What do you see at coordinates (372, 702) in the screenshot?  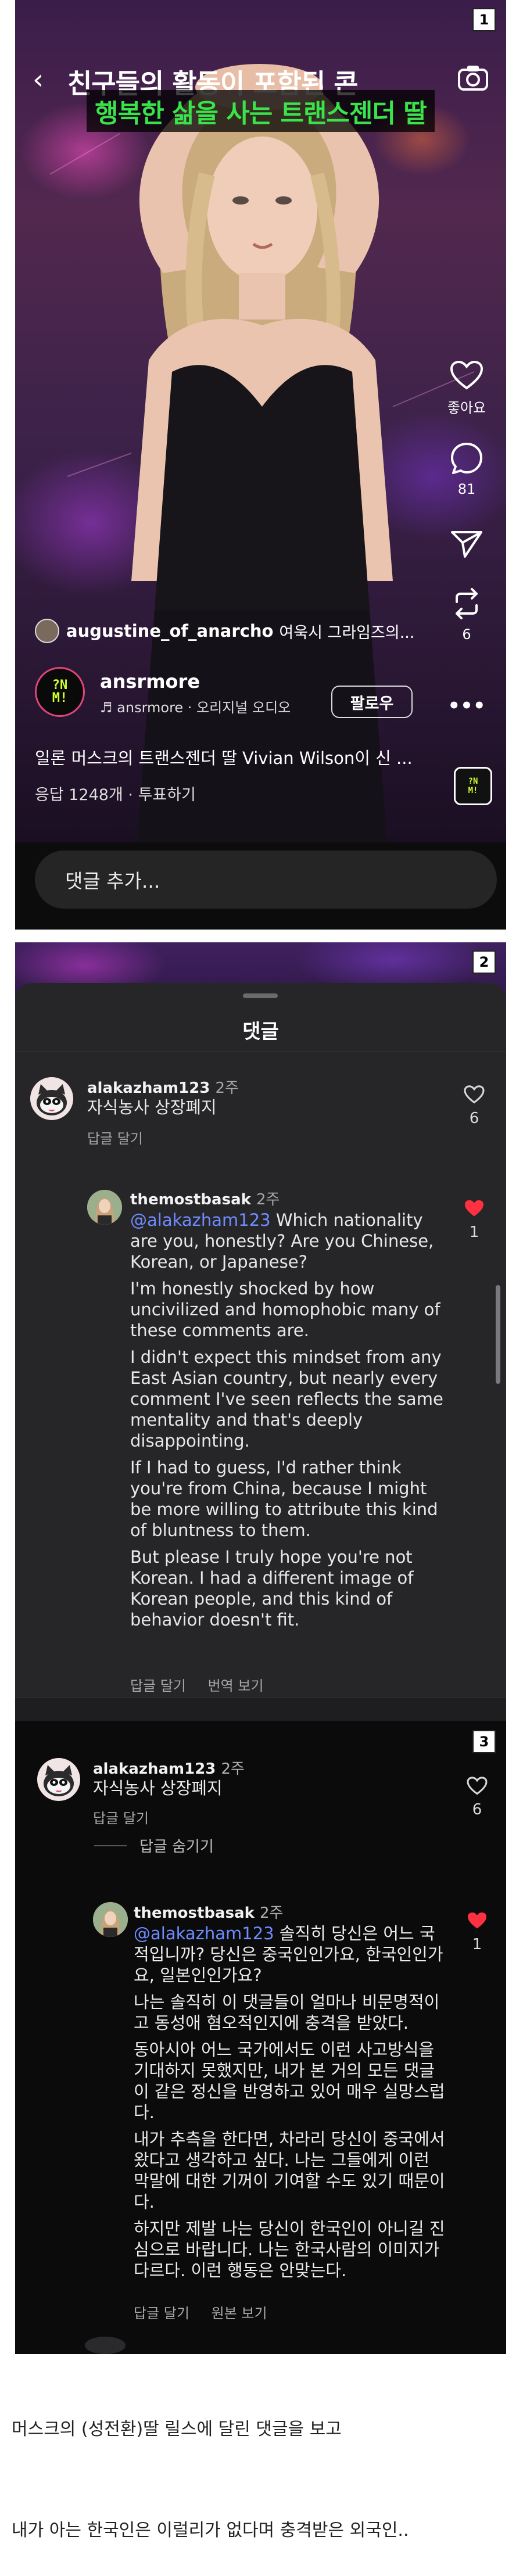 I see `follow-button: 팔로우` at bounding box center [372, 702].